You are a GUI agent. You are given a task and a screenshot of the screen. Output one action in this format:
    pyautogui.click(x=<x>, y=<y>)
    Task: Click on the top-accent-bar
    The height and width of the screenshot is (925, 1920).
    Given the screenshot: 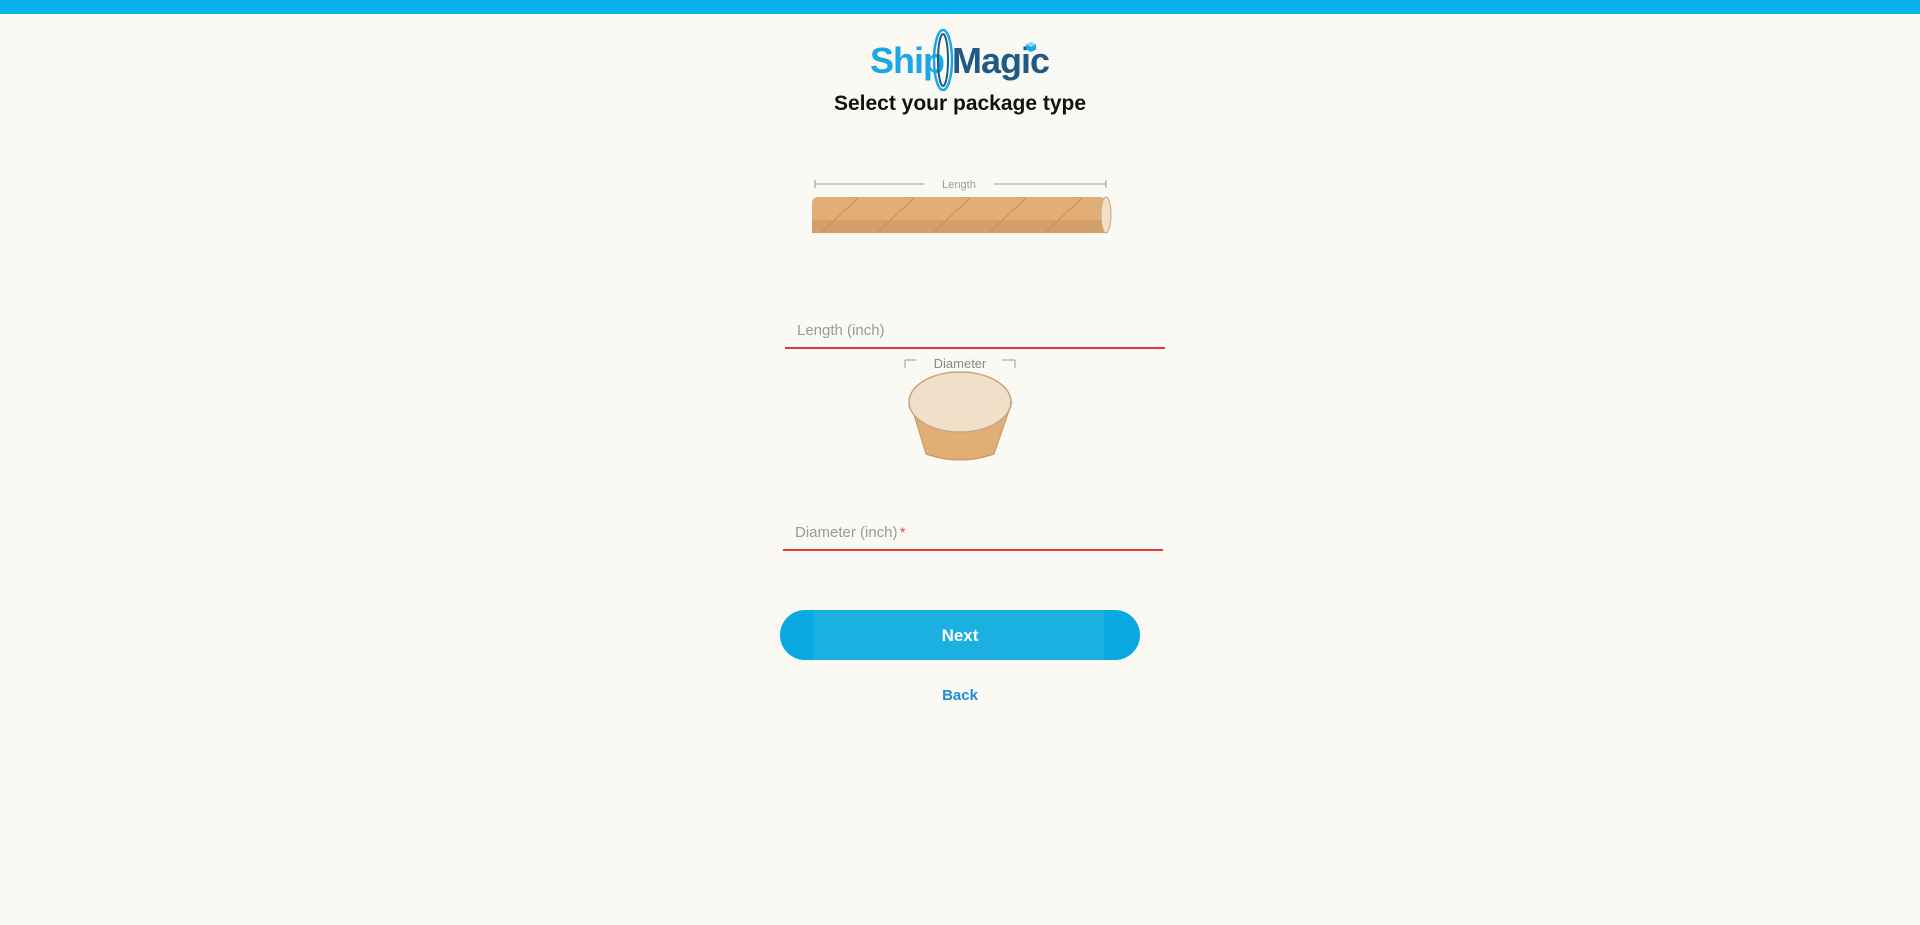 What is the action you would take?
    pyautogui.click(x=960, y=7)
    